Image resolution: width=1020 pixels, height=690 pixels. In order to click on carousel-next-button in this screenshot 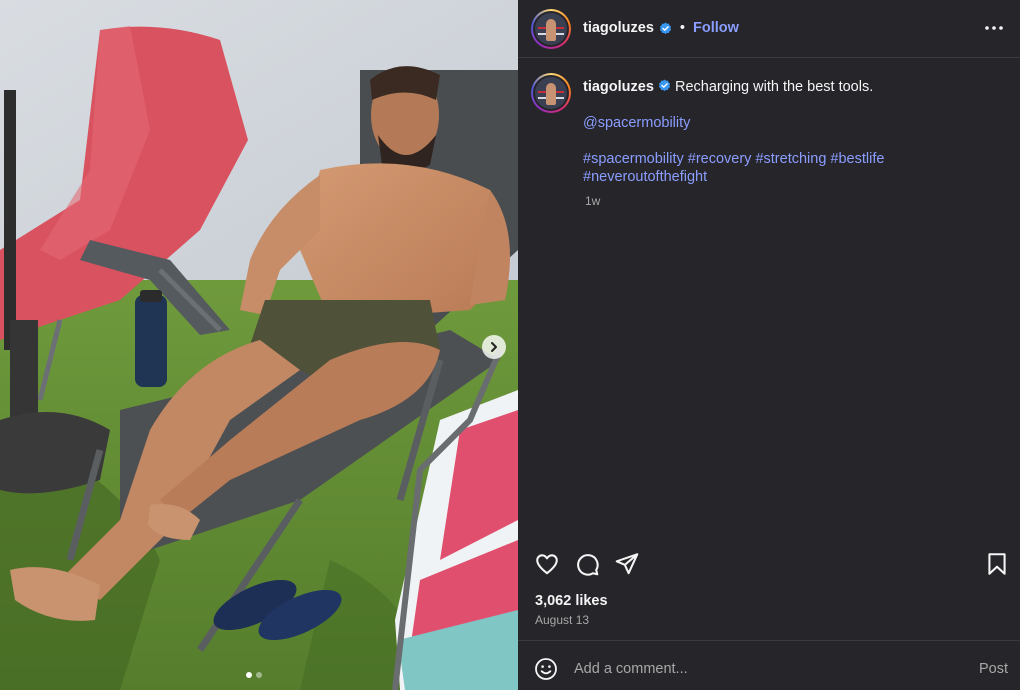, I will do `click(494, 347)`.